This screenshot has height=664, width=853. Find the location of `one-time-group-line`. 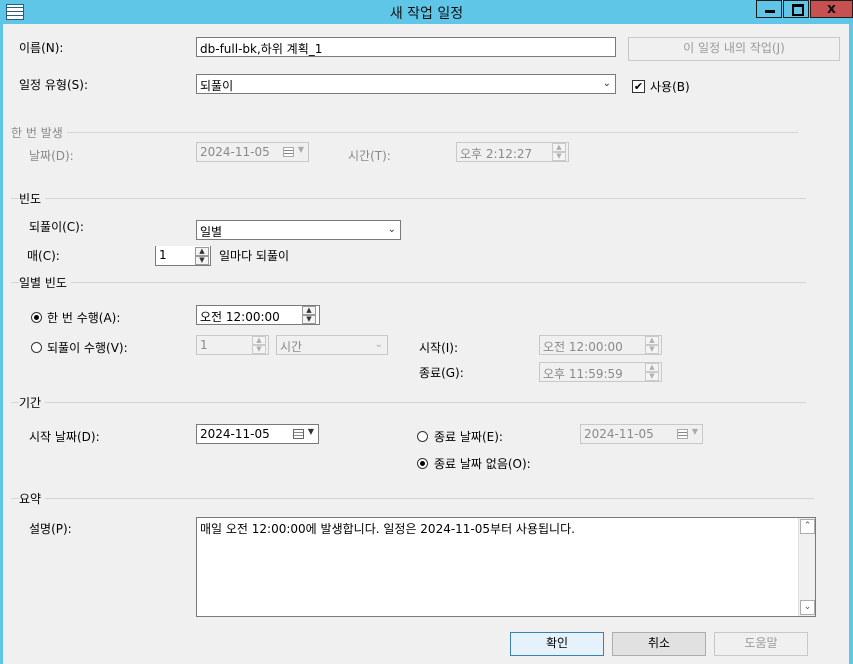

one-time-group-line is located at coordinates (404, 132).